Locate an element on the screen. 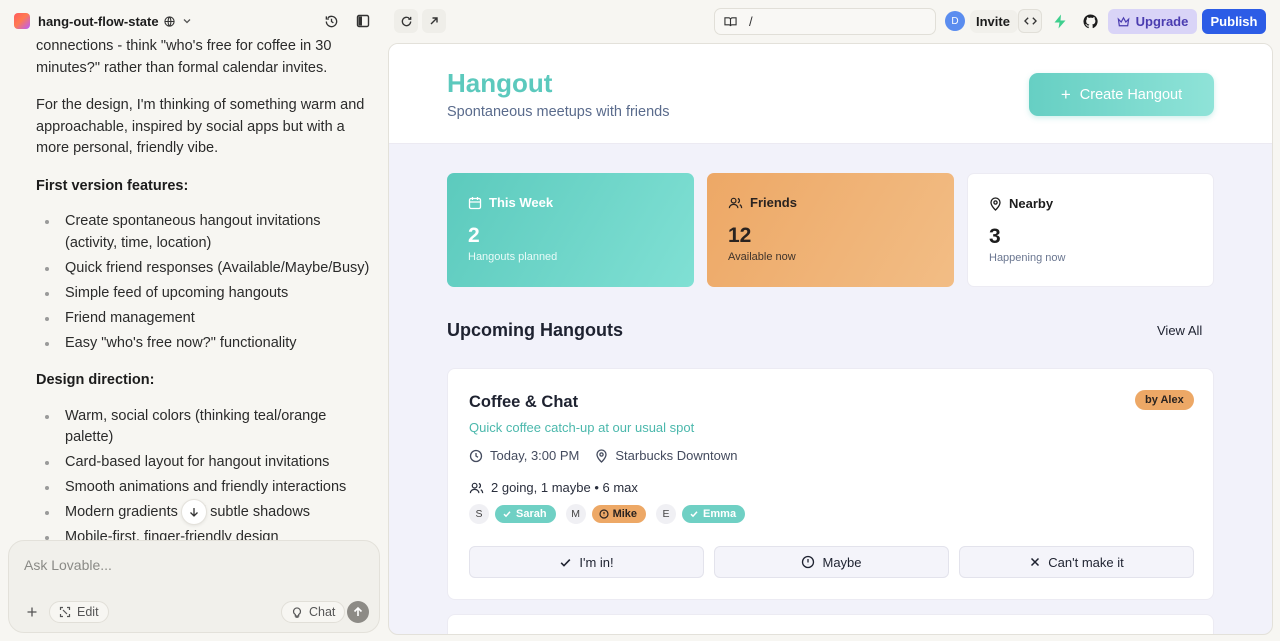 The width and height of the screenshot is (1280, 641). stat-head: This Week is located at coordinates (570, 202).